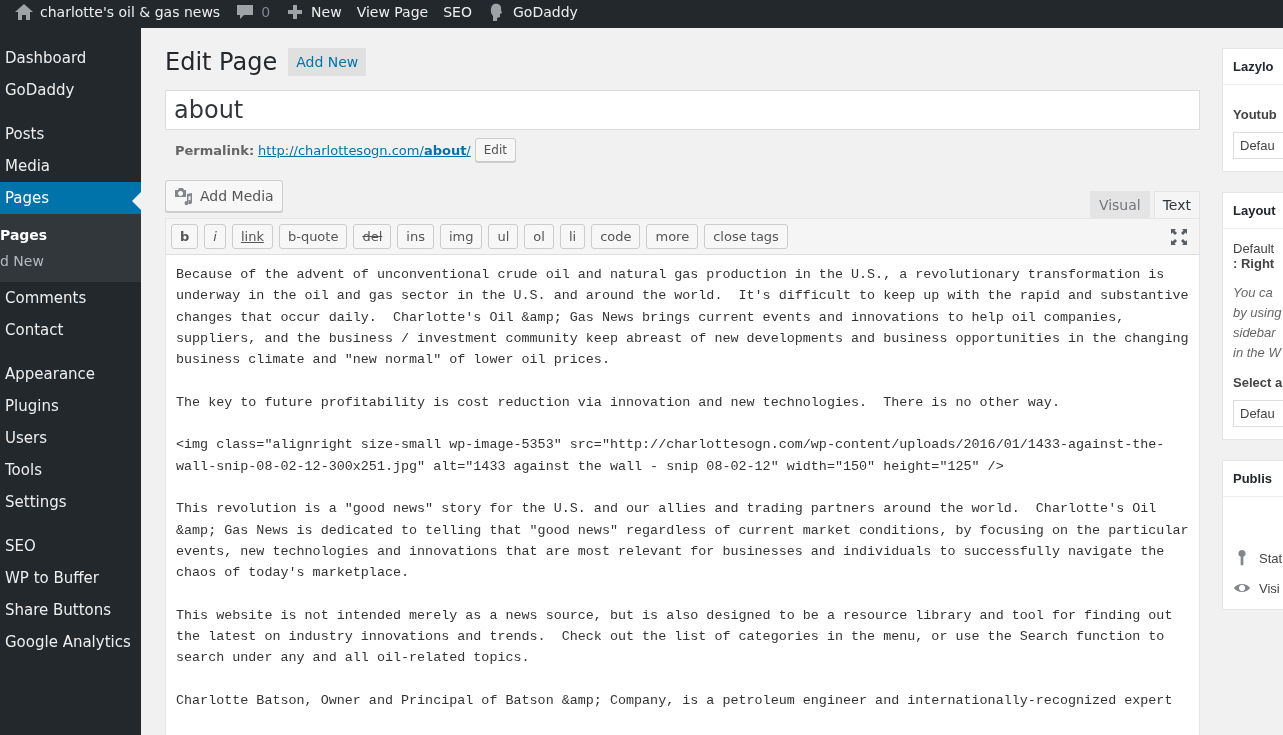 This screenshot has height=735, width=1283. What do you see at coordinates (682, 110) in the screenshot?
I see `title-field: about` at bounding box center [682, 110].